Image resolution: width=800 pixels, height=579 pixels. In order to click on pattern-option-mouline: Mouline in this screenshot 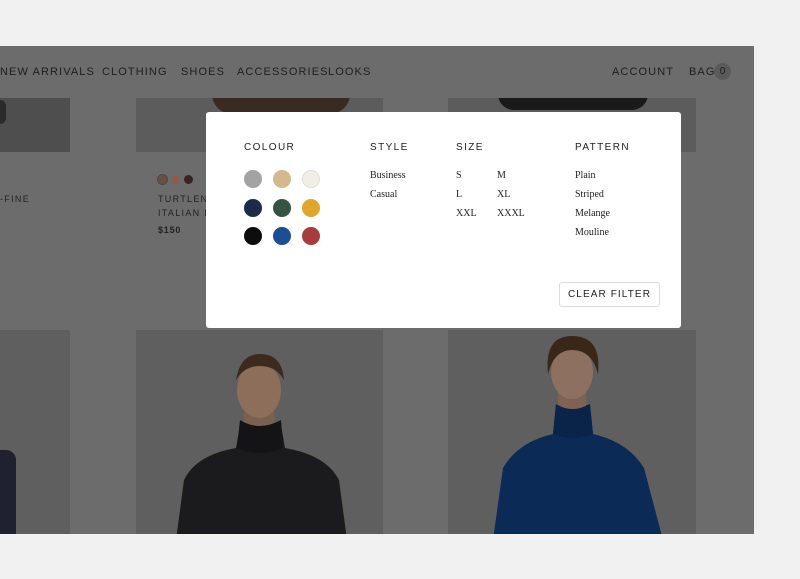, I will do `click(592, 232)`.